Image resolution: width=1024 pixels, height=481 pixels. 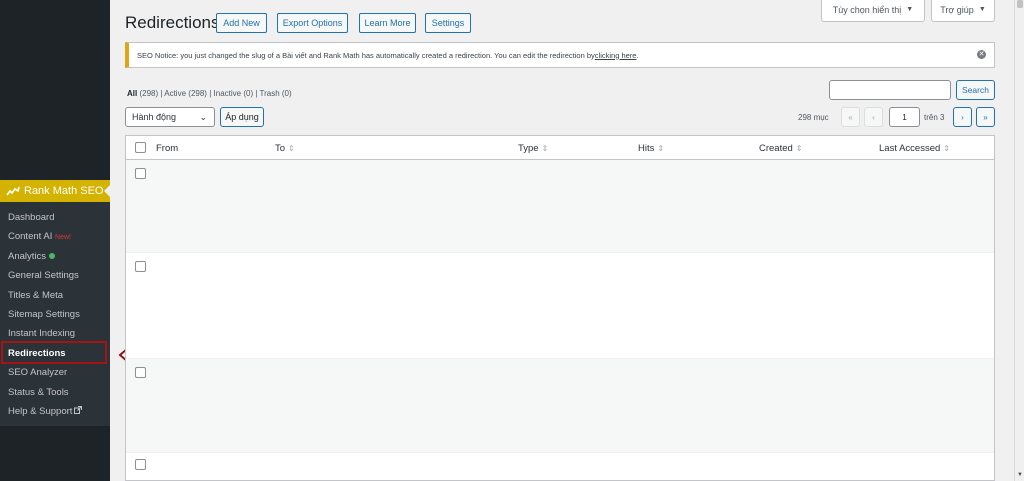 I want to click on export-options-button: Export Options, so click(x=312, y=23).